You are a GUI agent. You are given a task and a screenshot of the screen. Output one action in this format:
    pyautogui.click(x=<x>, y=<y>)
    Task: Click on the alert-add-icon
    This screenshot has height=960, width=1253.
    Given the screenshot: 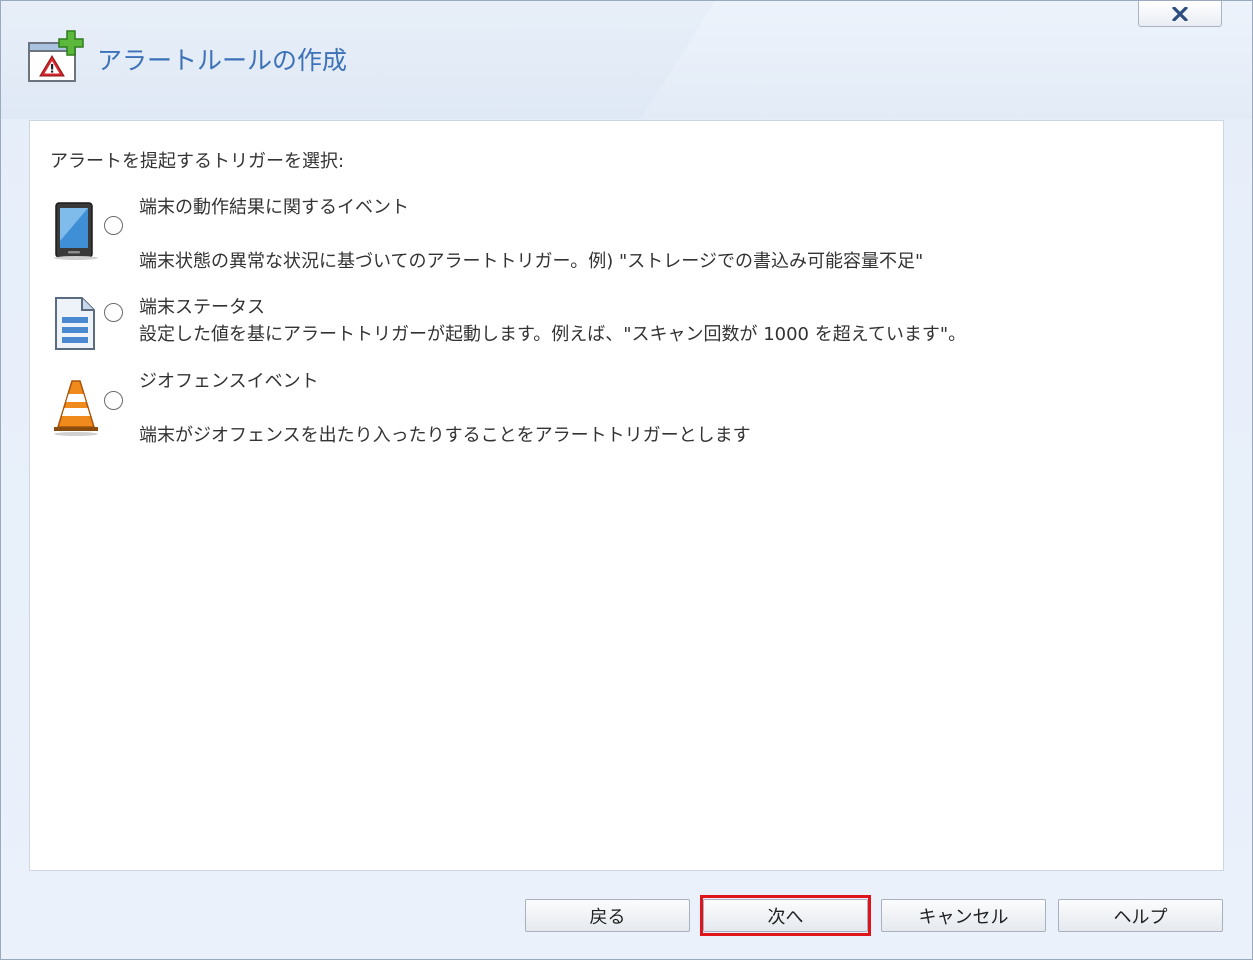 What is the action you would take?
    pyautogui.click(x=56, y=56)
    